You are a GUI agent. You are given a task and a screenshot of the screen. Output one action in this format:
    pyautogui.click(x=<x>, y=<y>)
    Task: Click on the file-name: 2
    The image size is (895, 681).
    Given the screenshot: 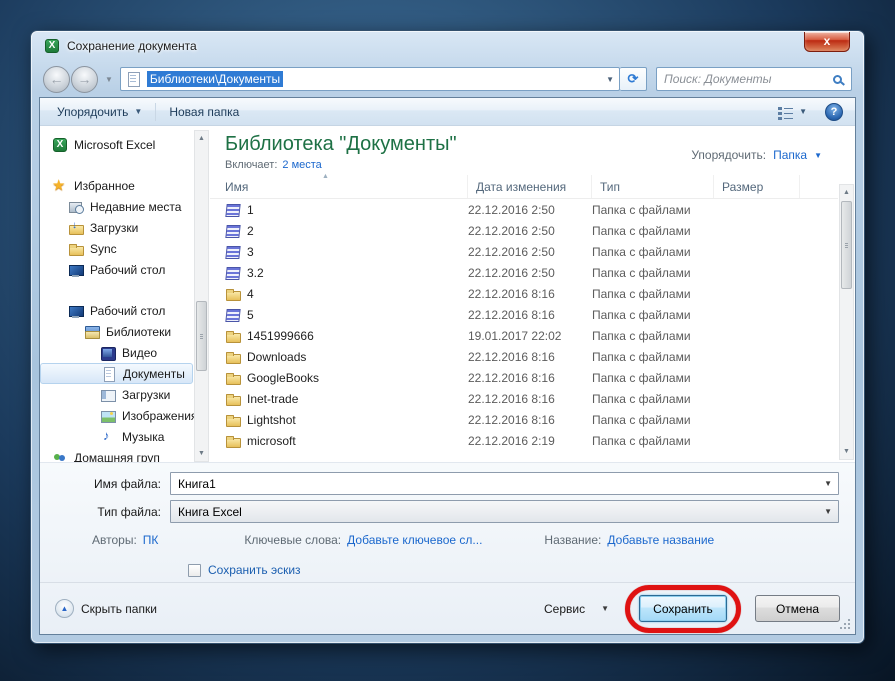 What is the action you would take?
    pyautogui.click(x=250, y=230)
    